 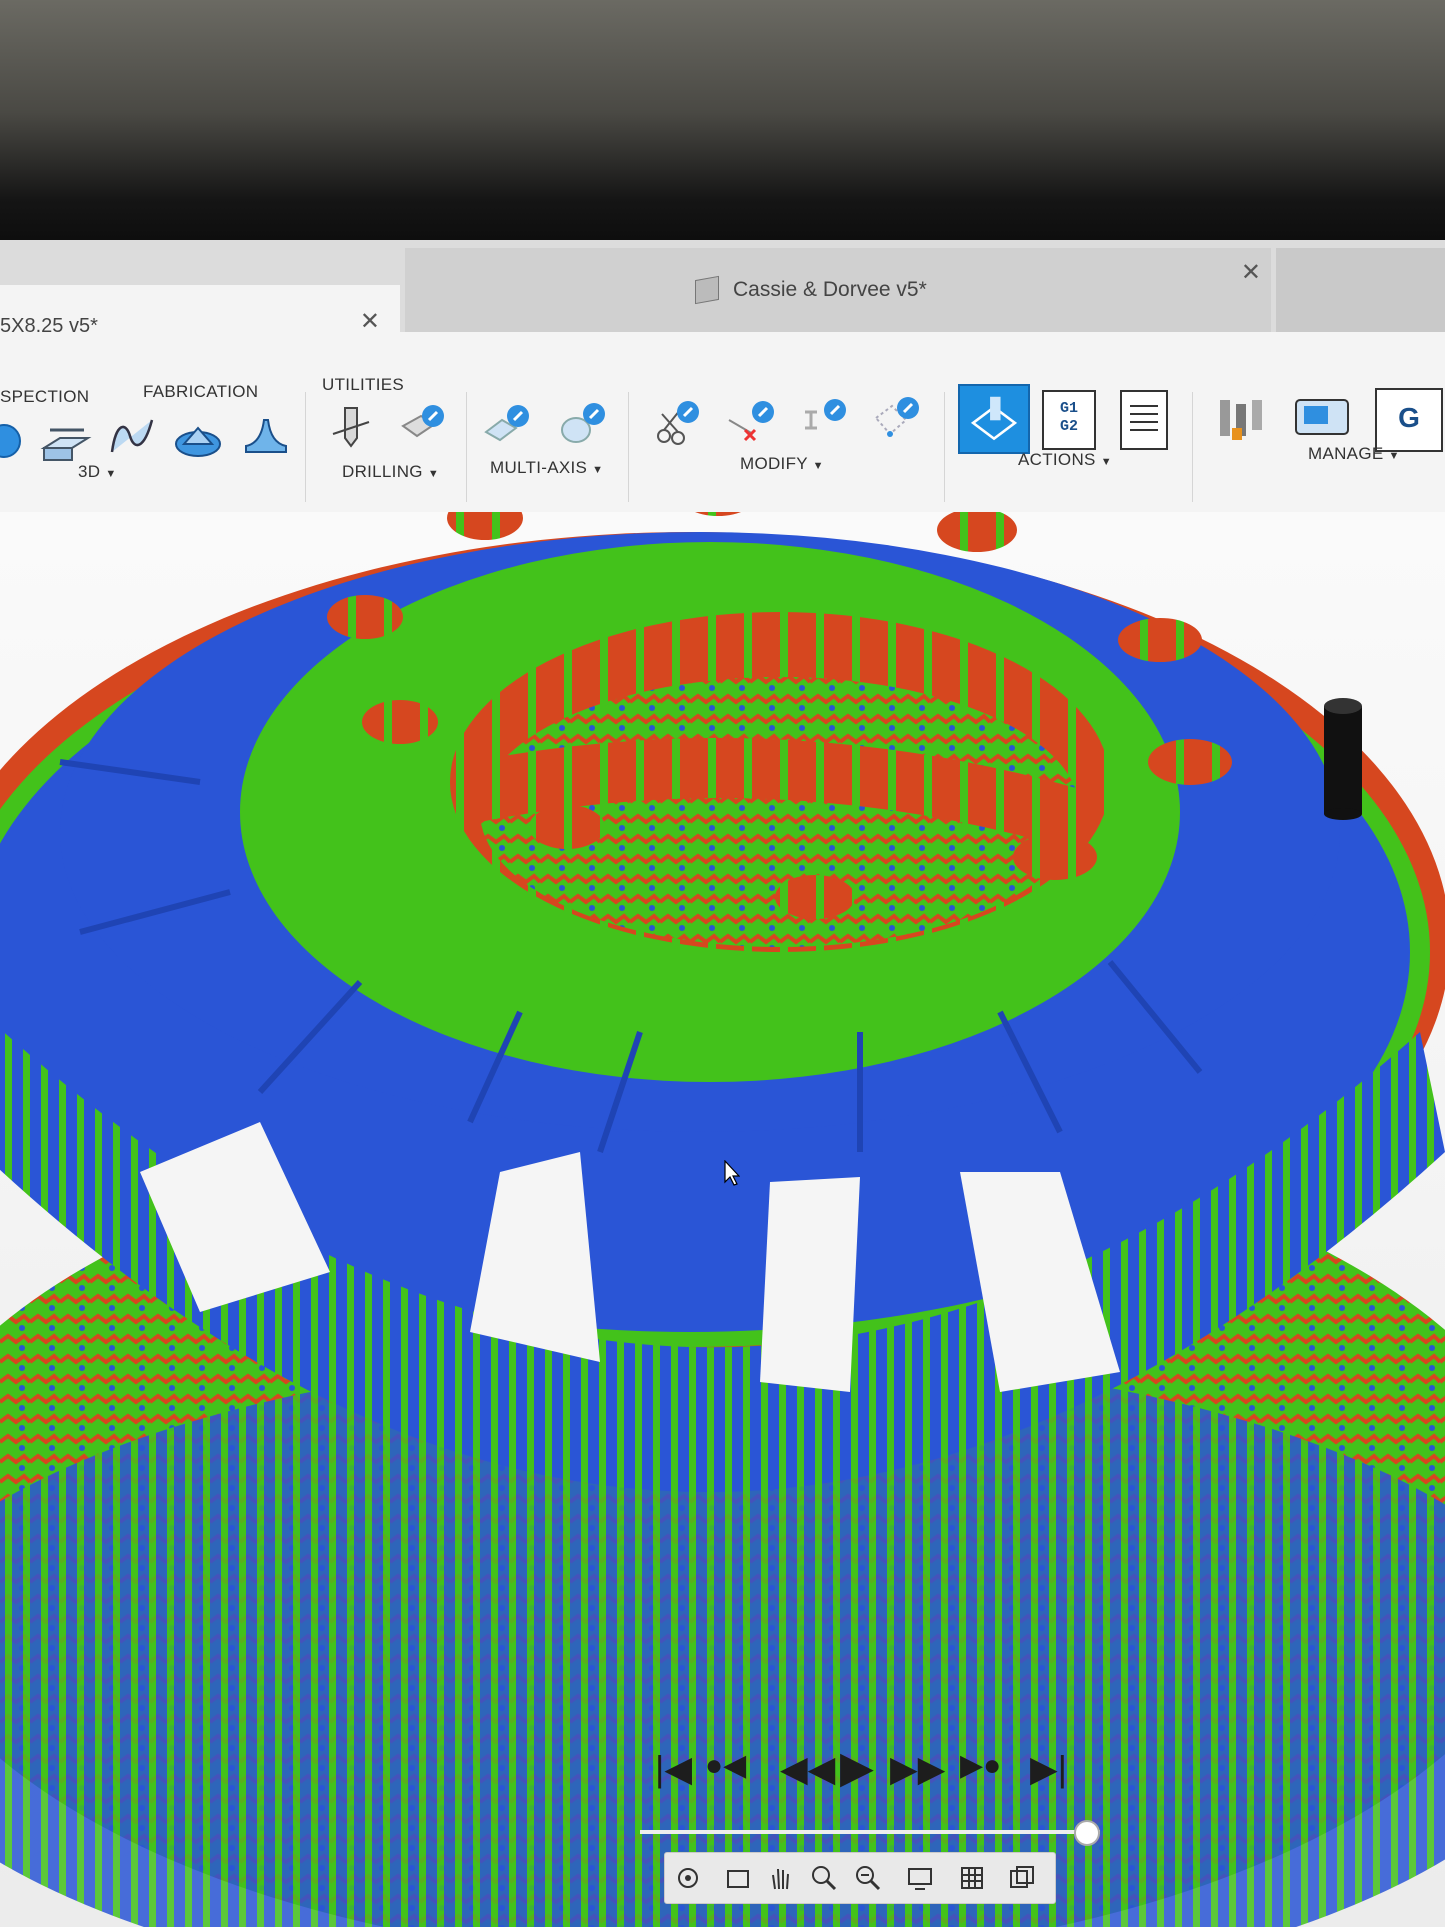 What do you see at coordinates (363, 385) in the screenshot?
I see `tab-utilities: UTILITIES` at bounding box center [363, 385].